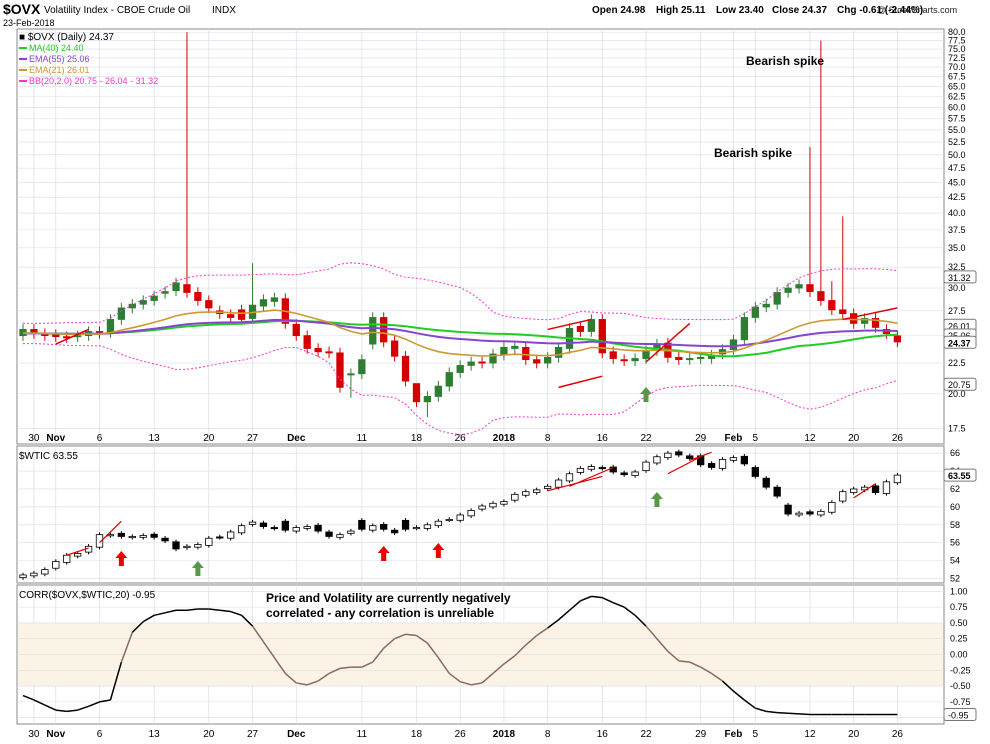  What do you see at coordinates (461, 734) in the screenshot?
I see `x-tick-label: 26` at bounding box center [461, 734].